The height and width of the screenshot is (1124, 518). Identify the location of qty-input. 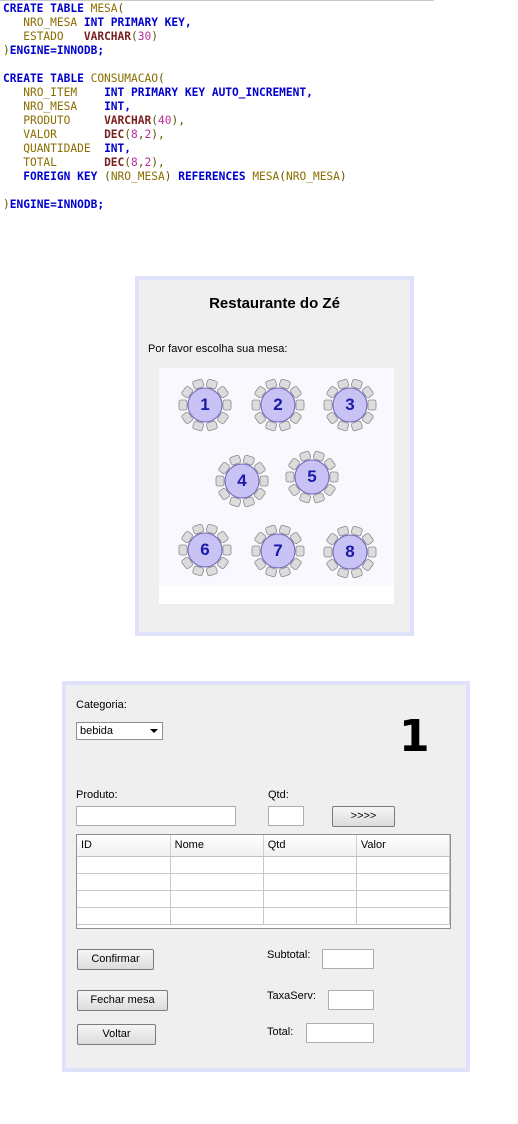
(286, 816).